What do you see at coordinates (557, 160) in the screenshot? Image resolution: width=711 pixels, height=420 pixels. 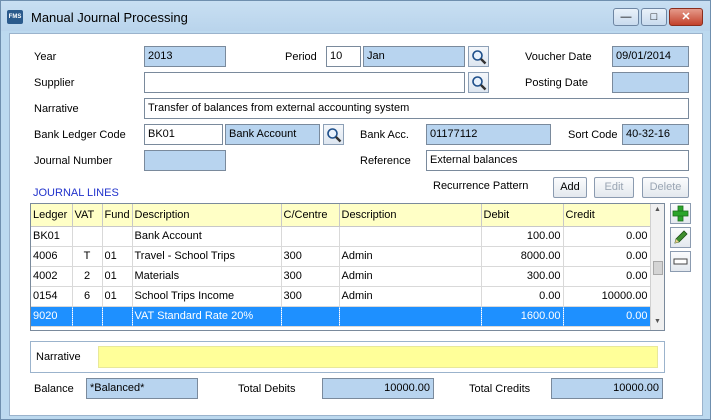 I see `reference-field: External balances` at bounding box center [557, 160].